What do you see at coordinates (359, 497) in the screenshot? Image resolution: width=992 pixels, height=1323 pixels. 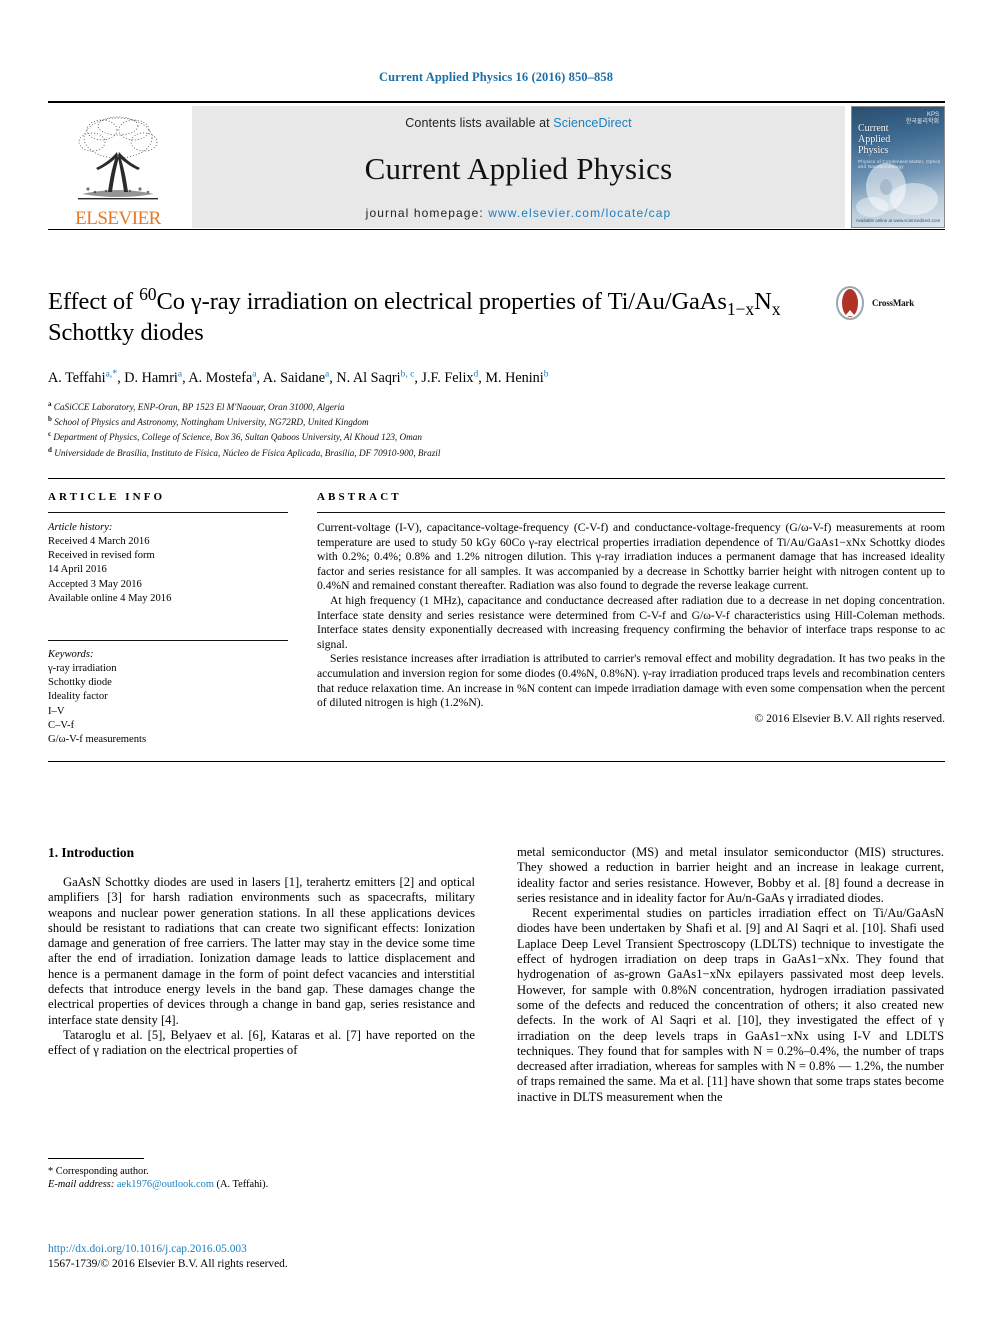 I see `abstract-heading: ABSTRACT` at bounding box center [359, 497].